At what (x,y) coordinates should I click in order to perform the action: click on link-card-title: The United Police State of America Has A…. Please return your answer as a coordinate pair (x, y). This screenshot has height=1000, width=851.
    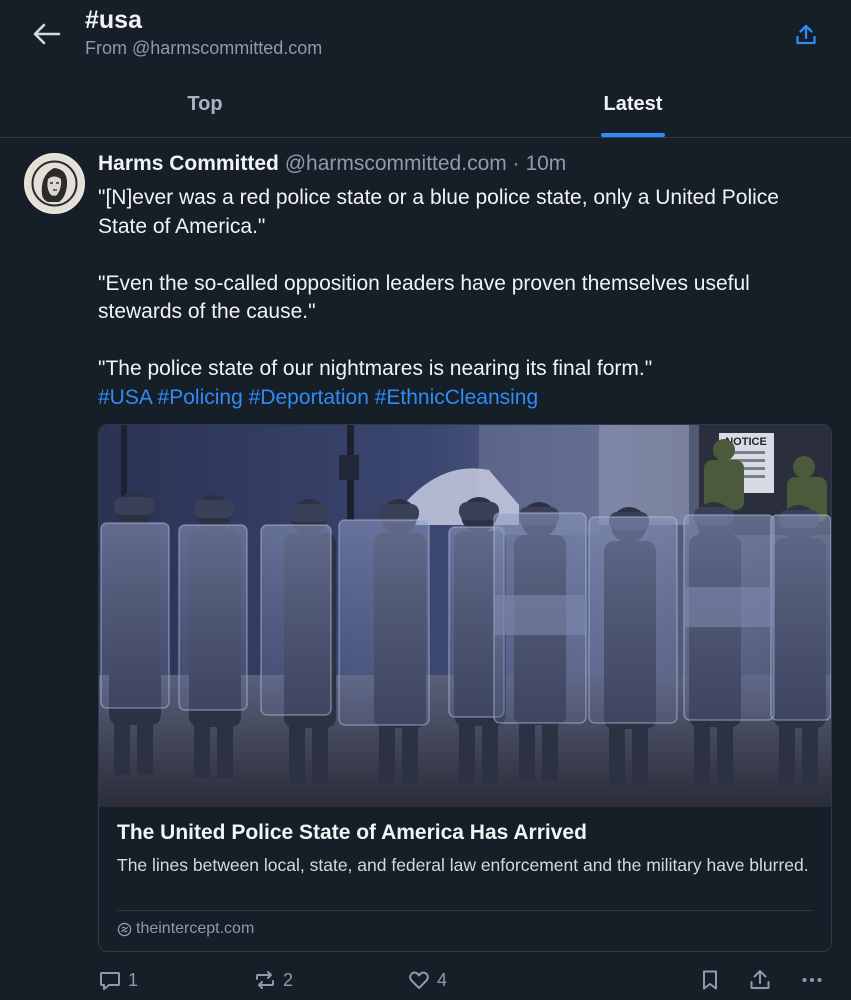
    Looking at the image, I should click on (352, 832).